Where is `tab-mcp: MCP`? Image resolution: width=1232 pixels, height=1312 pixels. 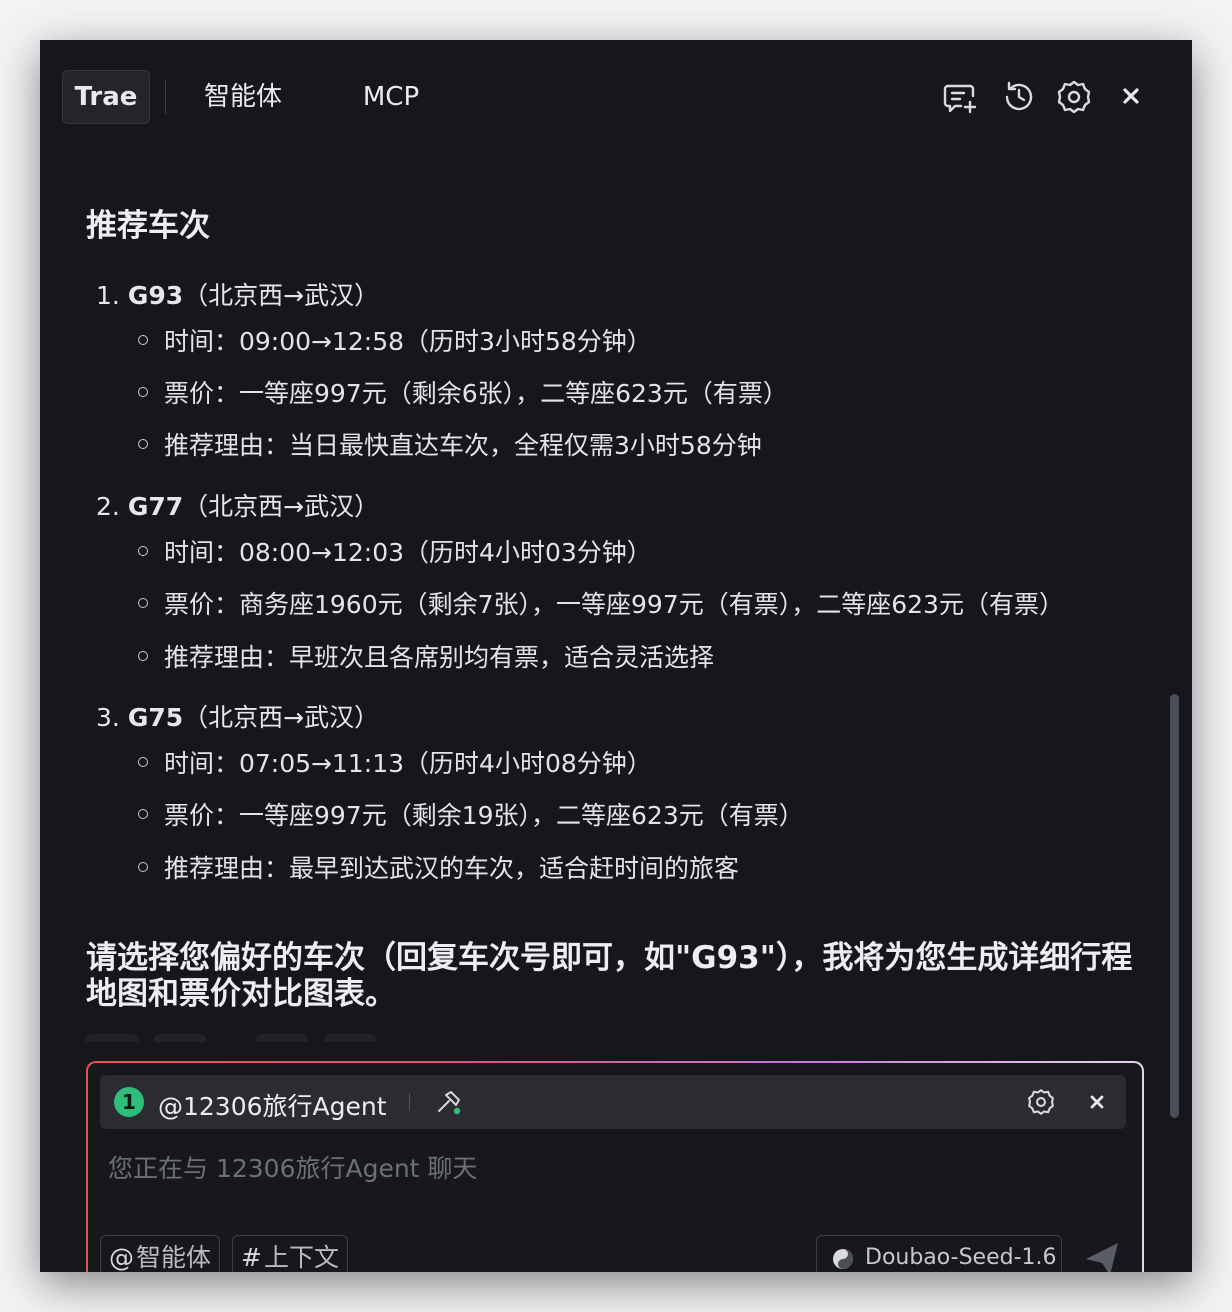 tab-mcp: MCP is located at coordinates (391, 97).